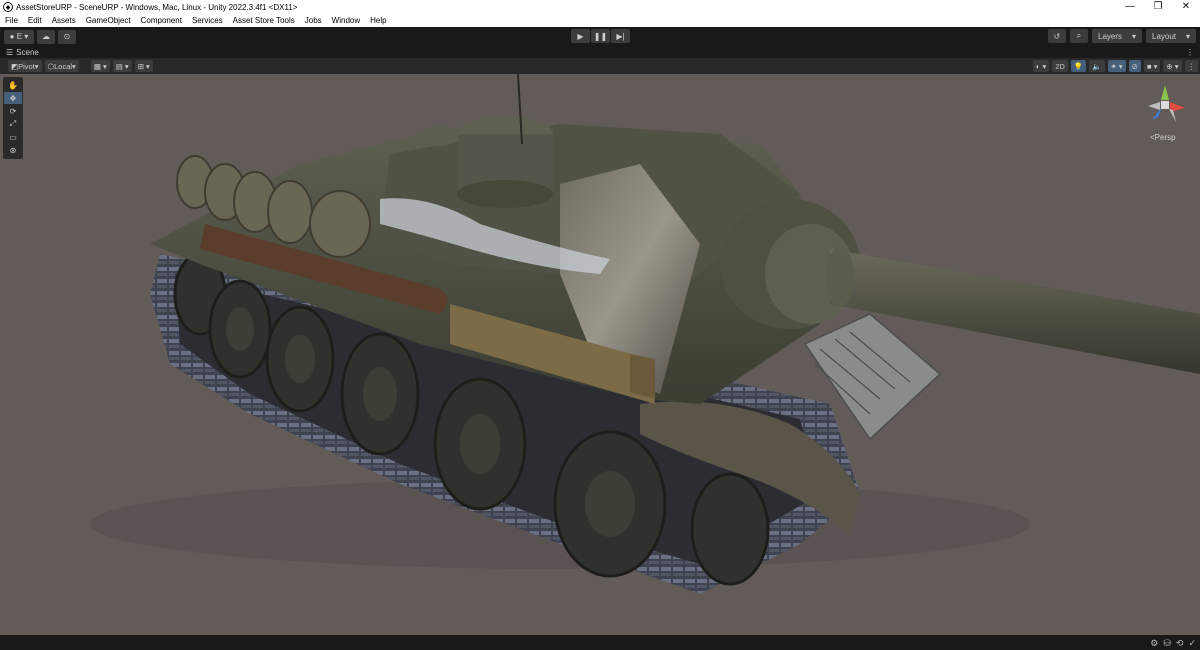  Describe the element at coordinates (161, 20) in the screenshot. I see `menu-component: Component` at that location.